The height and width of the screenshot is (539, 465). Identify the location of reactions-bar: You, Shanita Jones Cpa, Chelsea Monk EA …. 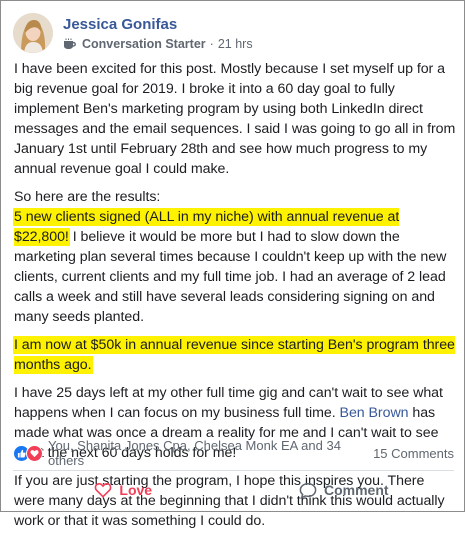
(233, 453).